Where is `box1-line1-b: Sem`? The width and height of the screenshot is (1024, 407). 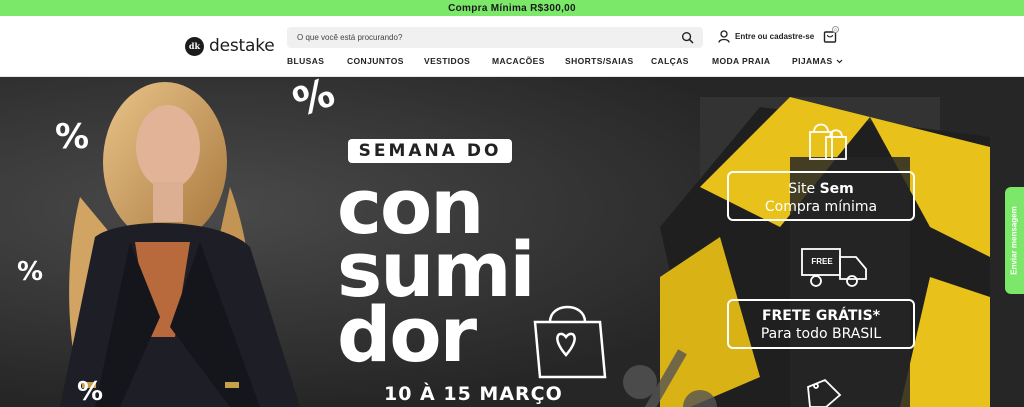
box1-line1-b: Sem is located at coordinates (836, 189).